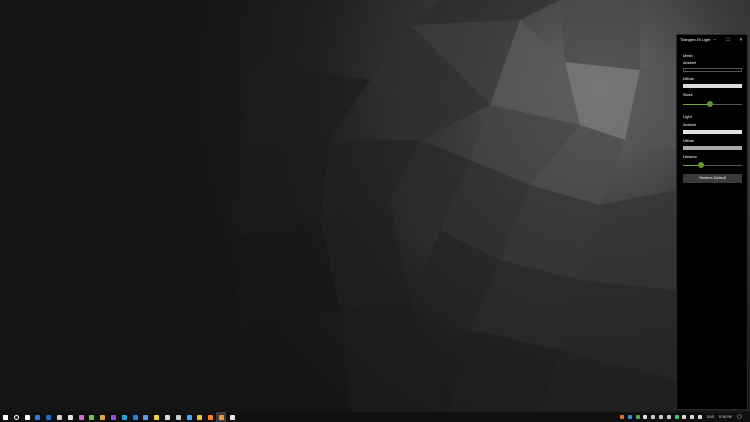  Describe the element at coordinates (38, 417) in the screenshot. I see `todo-icon` at that location.